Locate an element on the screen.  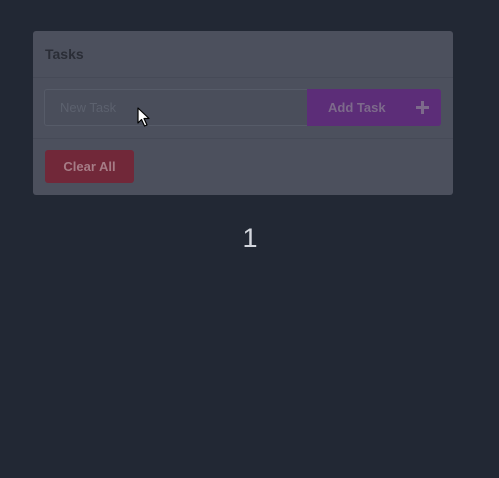
new-task-input is located at coordinates (175, 107).